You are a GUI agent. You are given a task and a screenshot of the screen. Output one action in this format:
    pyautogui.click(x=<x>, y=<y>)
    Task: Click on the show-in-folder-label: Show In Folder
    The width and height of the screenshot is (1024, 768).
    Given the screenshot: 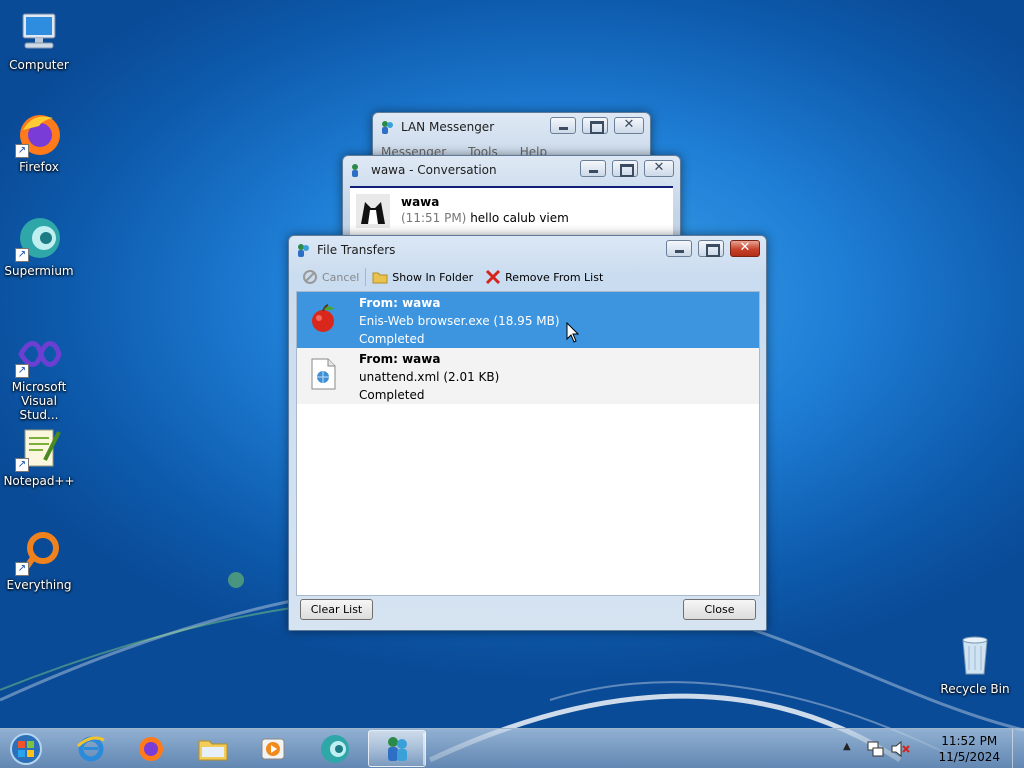 What is the action you would take?
    pyautogui.click(x=433, y=277)
    